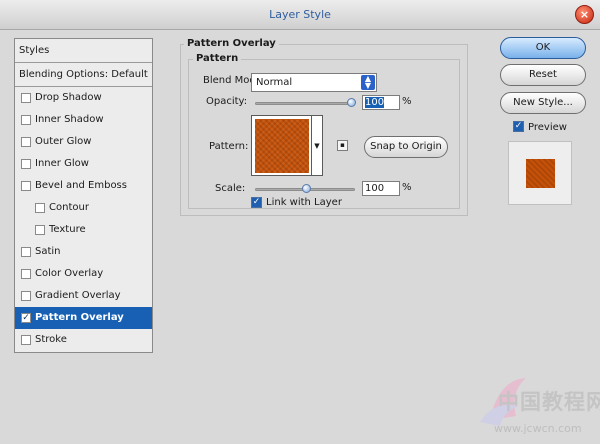 This screenshot has height=444, width=600. What do you see at coordinates (351, 102) in the screenshot?
I see `opacity-slider-thumb` at bounding box center [351, 102].